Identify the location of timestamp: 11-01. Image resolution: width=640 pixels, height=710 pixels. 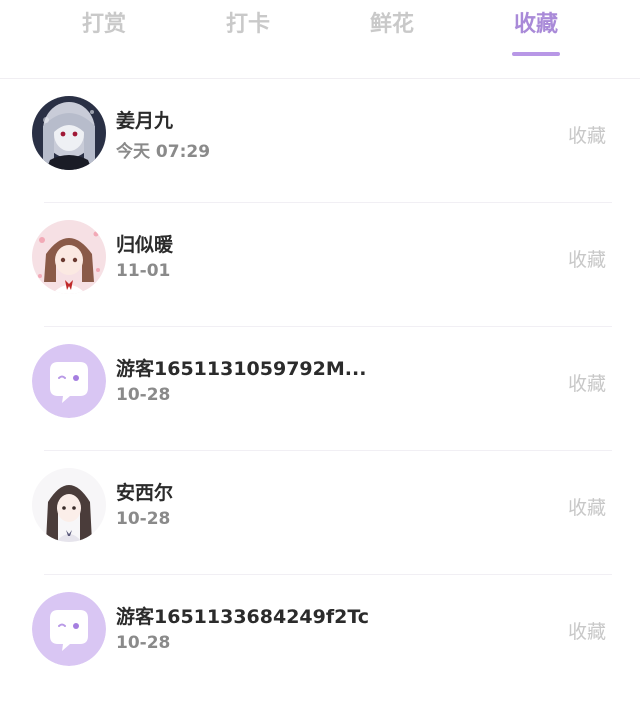
(143, 271).